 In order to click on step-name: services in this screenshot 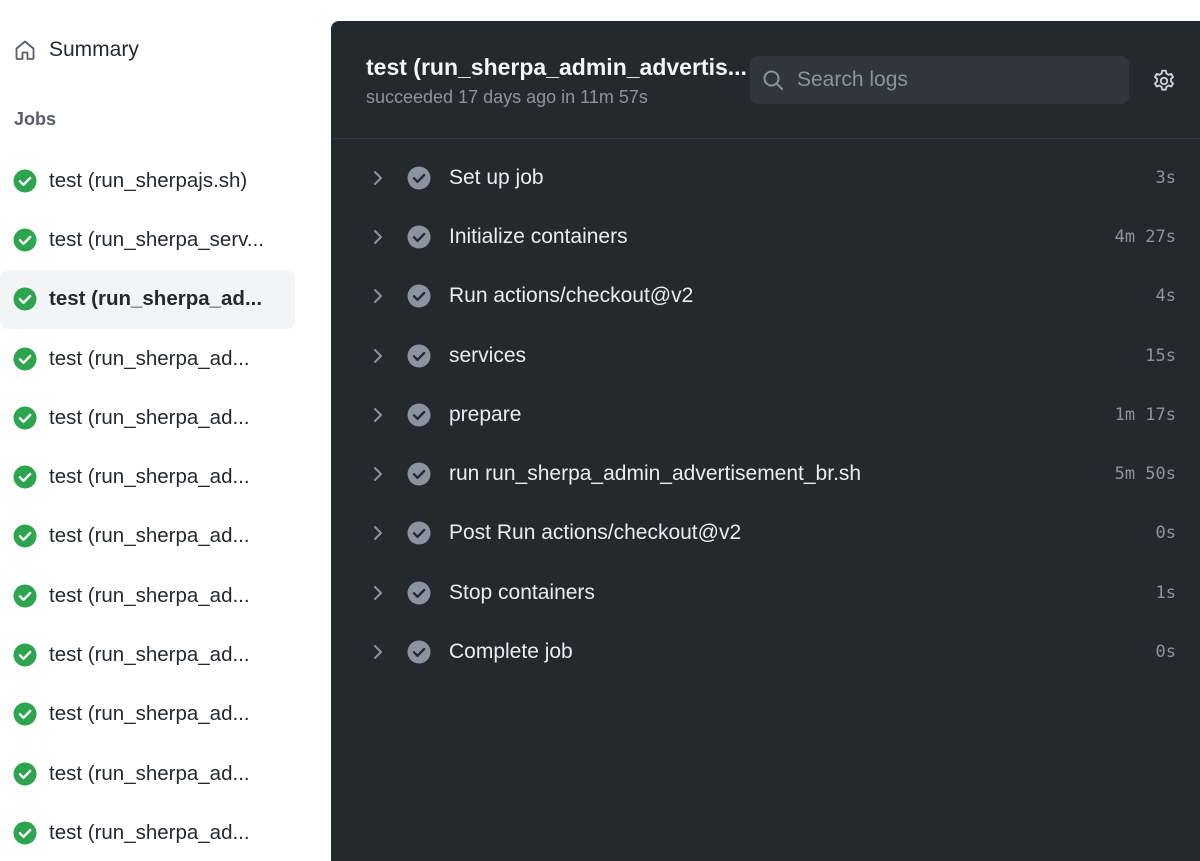, I will do `click(488, 355)`.